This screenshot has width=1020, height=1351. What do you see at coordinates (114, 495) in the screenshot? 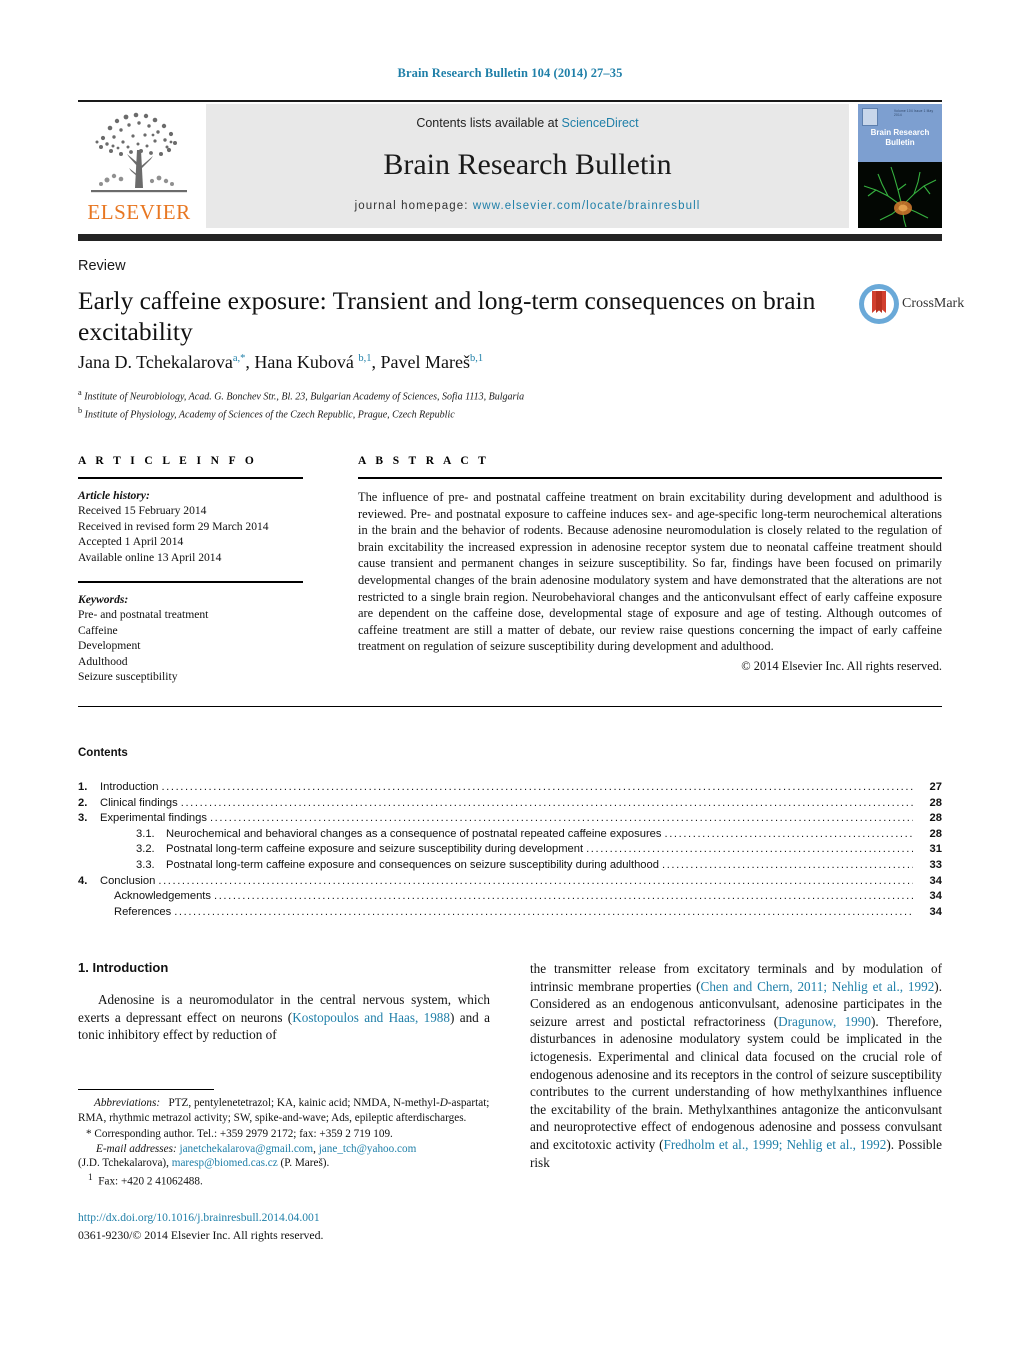
I see `article-history-label: Article history:` at bounding box center [114, 495].